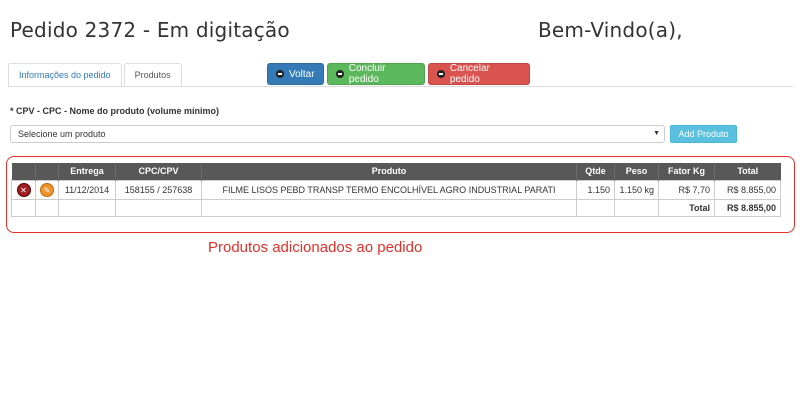 The image size is (800, 402). I want to click on header-entrega: Entrega, so click(87, 171).